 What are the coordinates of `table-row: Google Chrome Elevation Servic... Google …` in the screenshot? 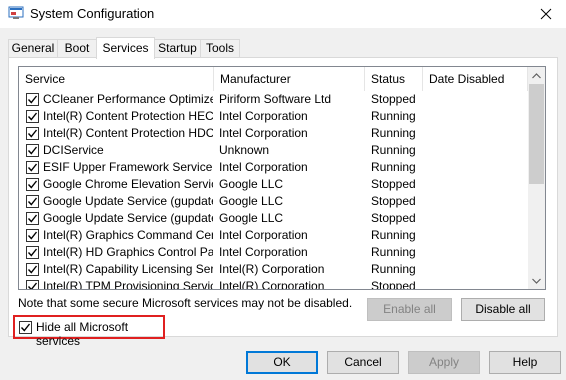 It's located at (274, 184).